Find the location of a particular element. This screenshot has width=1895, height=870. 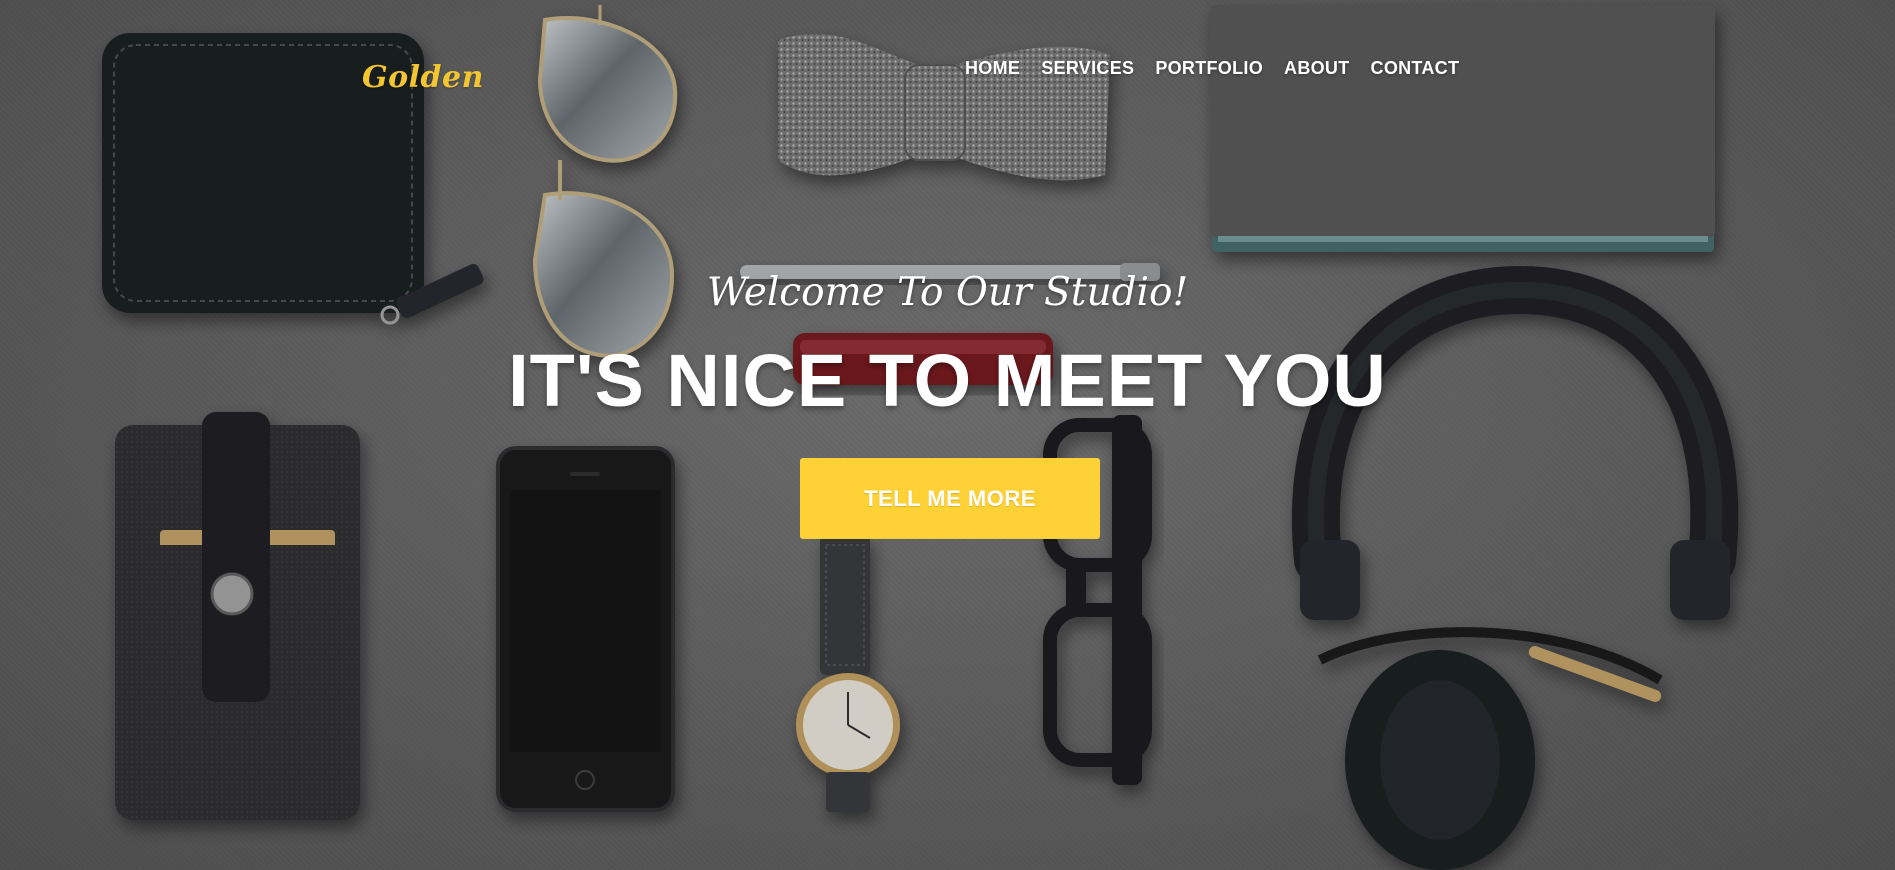

nav-item-portfolio: PORTFOLIO is located at coordinates (1209, 68).